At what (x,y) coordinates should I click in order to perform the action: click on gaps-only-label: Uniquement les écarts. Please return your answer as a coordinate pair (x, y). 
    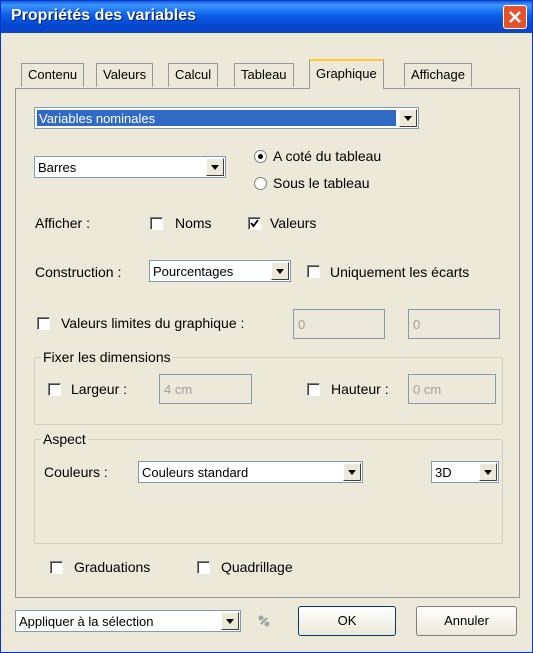
    Looking at the image, I should click on (400, 272).